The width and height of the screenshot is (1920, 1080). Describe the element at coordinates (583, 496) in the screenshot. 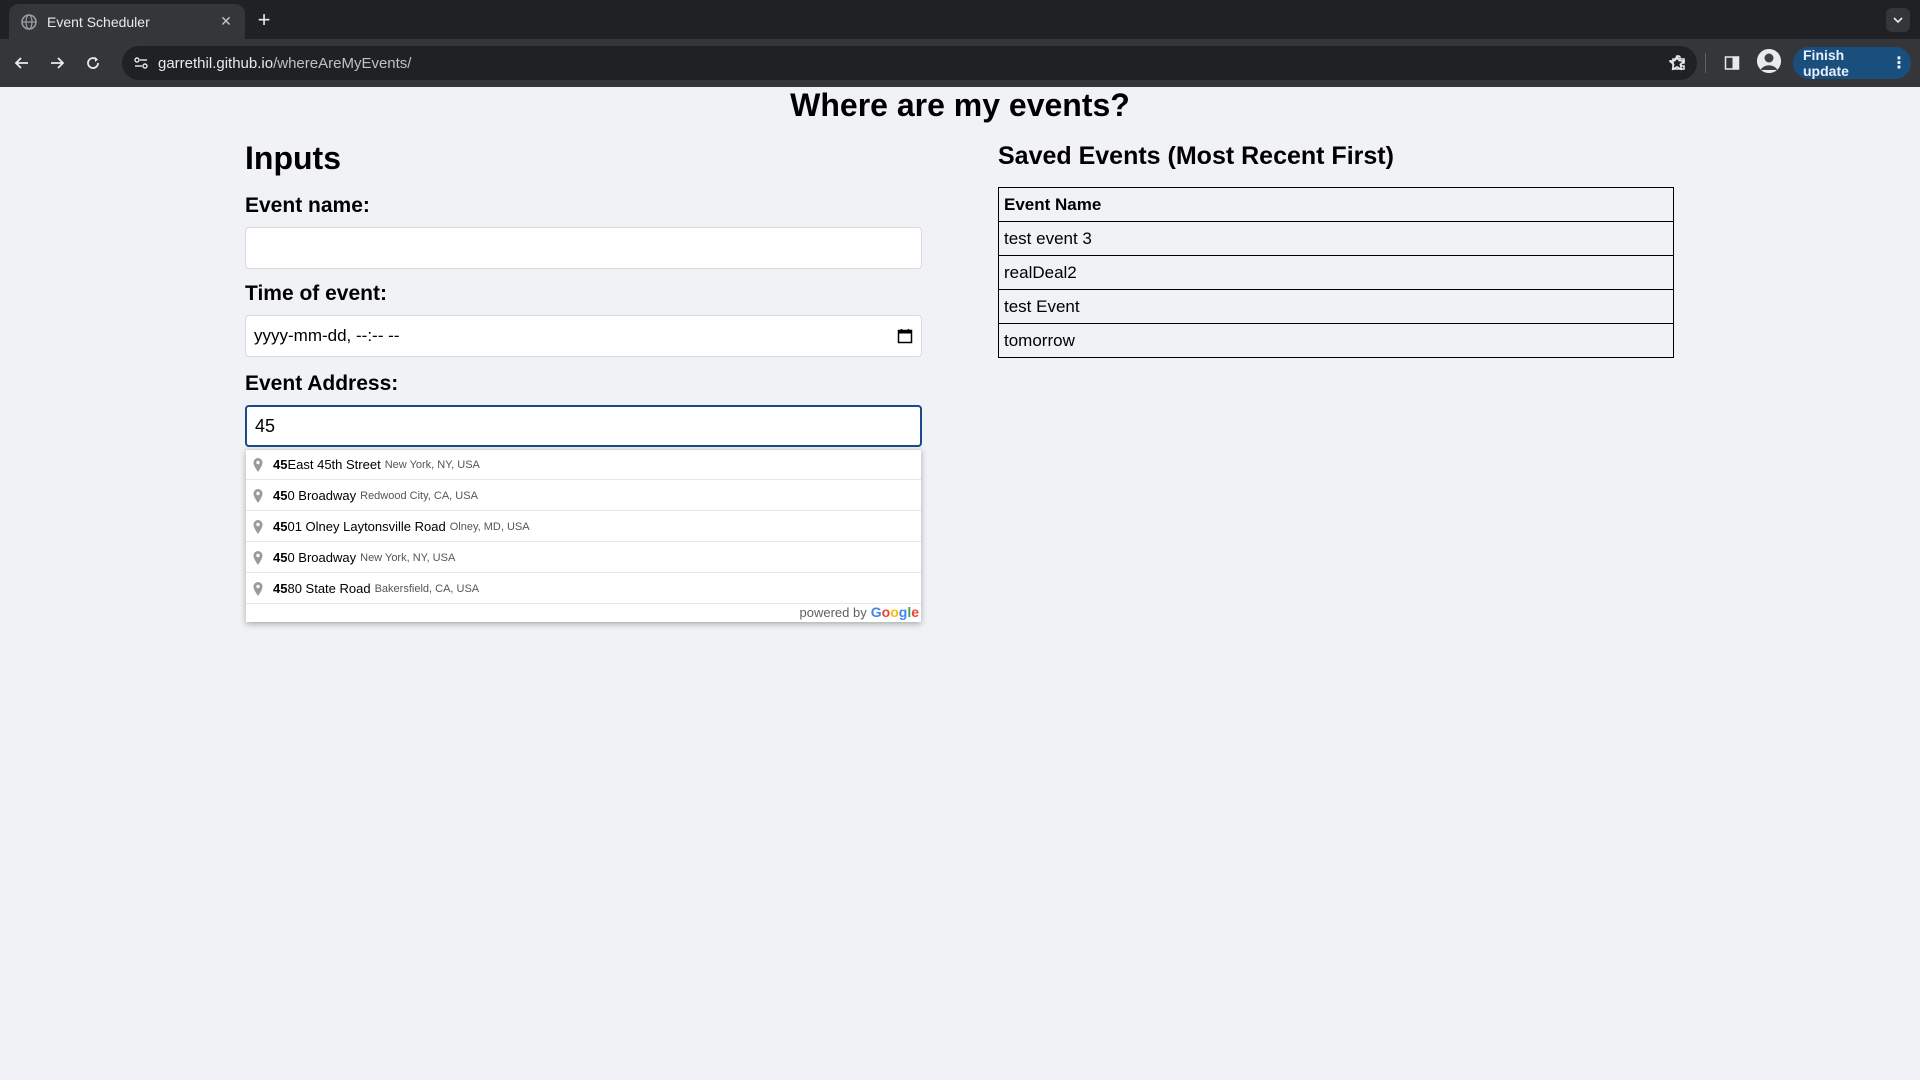

I see `suggestion-item: 45 0 Broadway Redwood City, CA, USA` at that location.